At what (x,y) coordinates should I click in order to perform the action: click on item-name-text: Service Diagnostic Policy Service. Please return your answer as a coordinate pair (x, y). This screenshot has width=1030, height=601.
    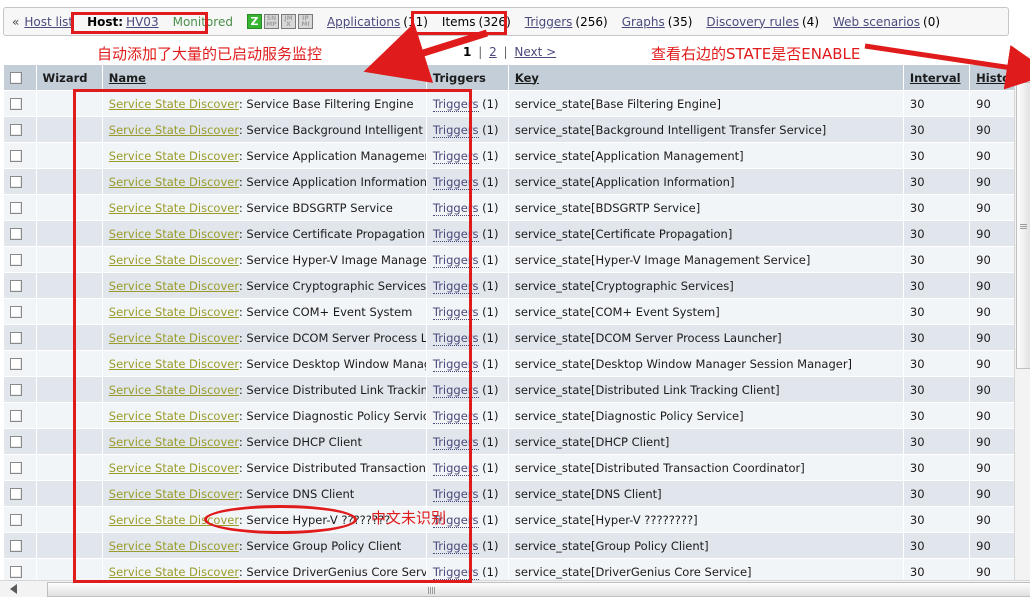
    Looking at the image, I should click on (335, 416).